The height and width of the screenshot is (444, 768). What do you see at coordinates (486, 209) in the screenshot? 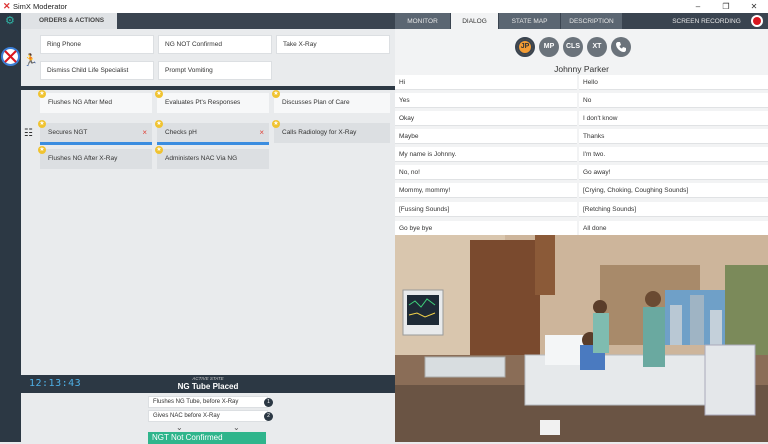
I see `dialog-line: [Fussing Sounds]` at bounding box center [486, 209].